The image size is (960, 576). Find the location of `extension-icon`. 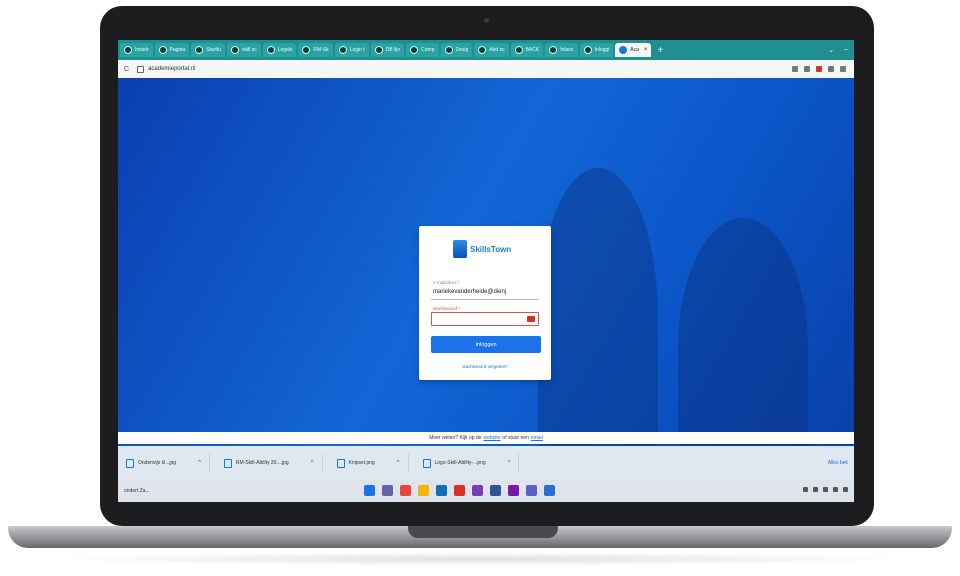

extension-icon is located at coordinates (819, 69).